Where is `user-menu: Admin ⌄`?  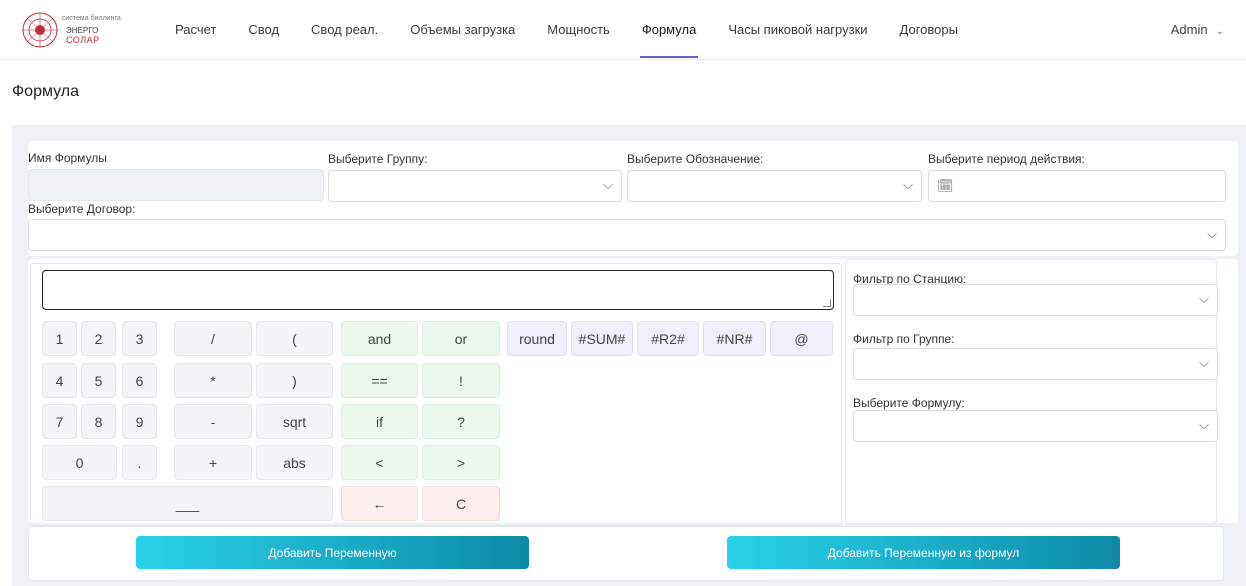
user-menu: Admin ⌄ is located at coordinates (1197, 30).